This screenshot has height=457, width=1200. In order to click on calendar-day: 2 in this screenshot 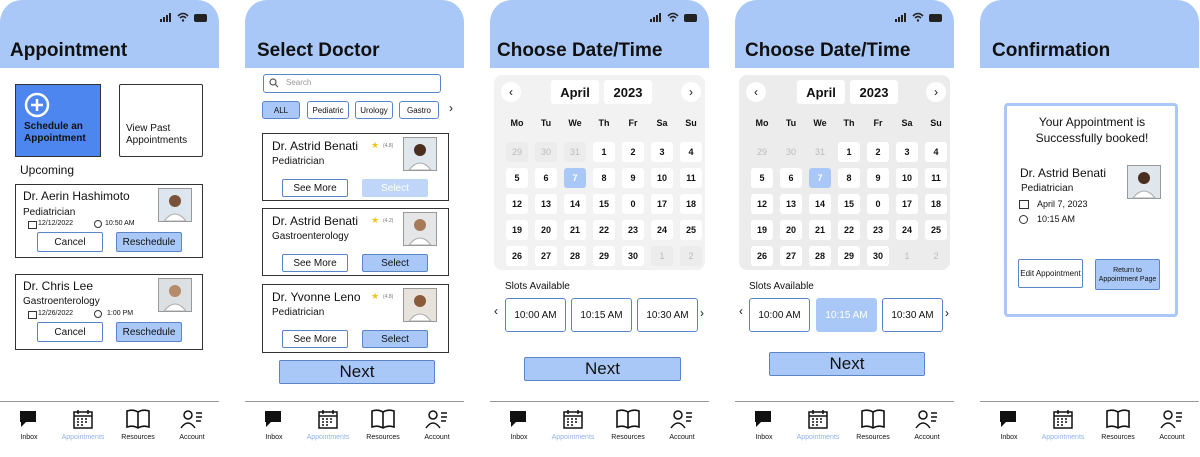, I will do `click(878, 152)`.